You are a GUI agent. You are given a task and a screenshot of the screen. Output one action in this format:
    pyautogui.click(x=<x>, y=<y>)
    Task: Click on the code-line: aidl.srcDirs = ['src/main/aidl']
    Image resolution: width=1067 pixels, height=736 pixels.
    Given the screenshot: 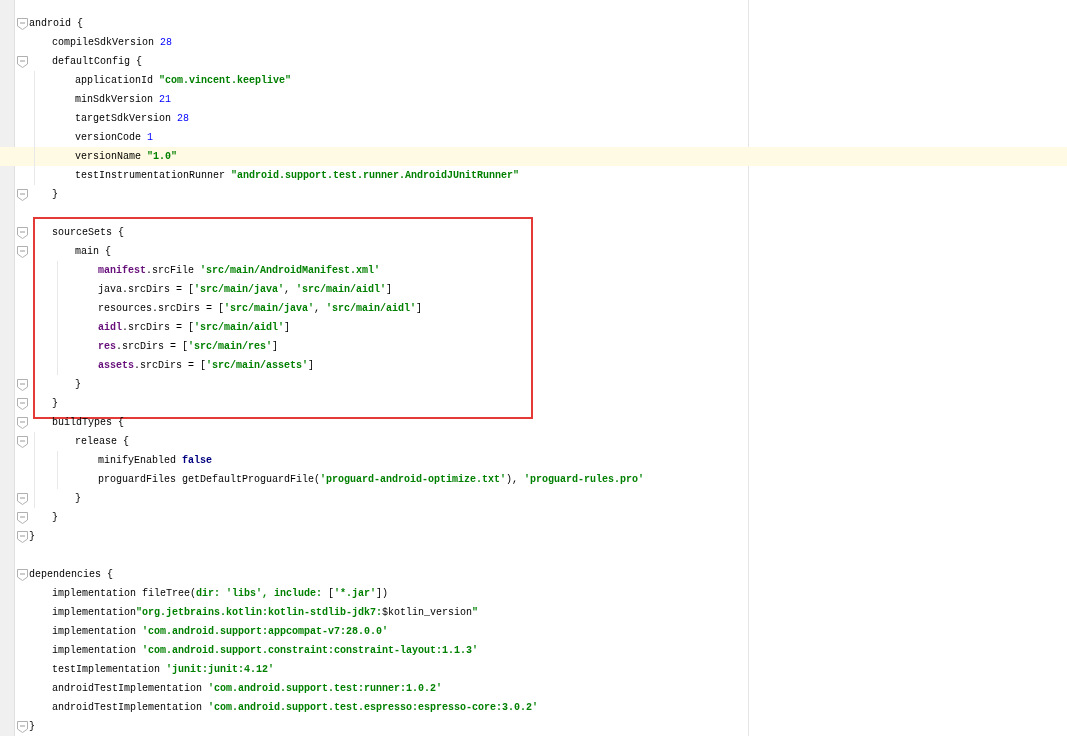 What is the action you would take?
    pyautogui.click(x=194, y=328)
    